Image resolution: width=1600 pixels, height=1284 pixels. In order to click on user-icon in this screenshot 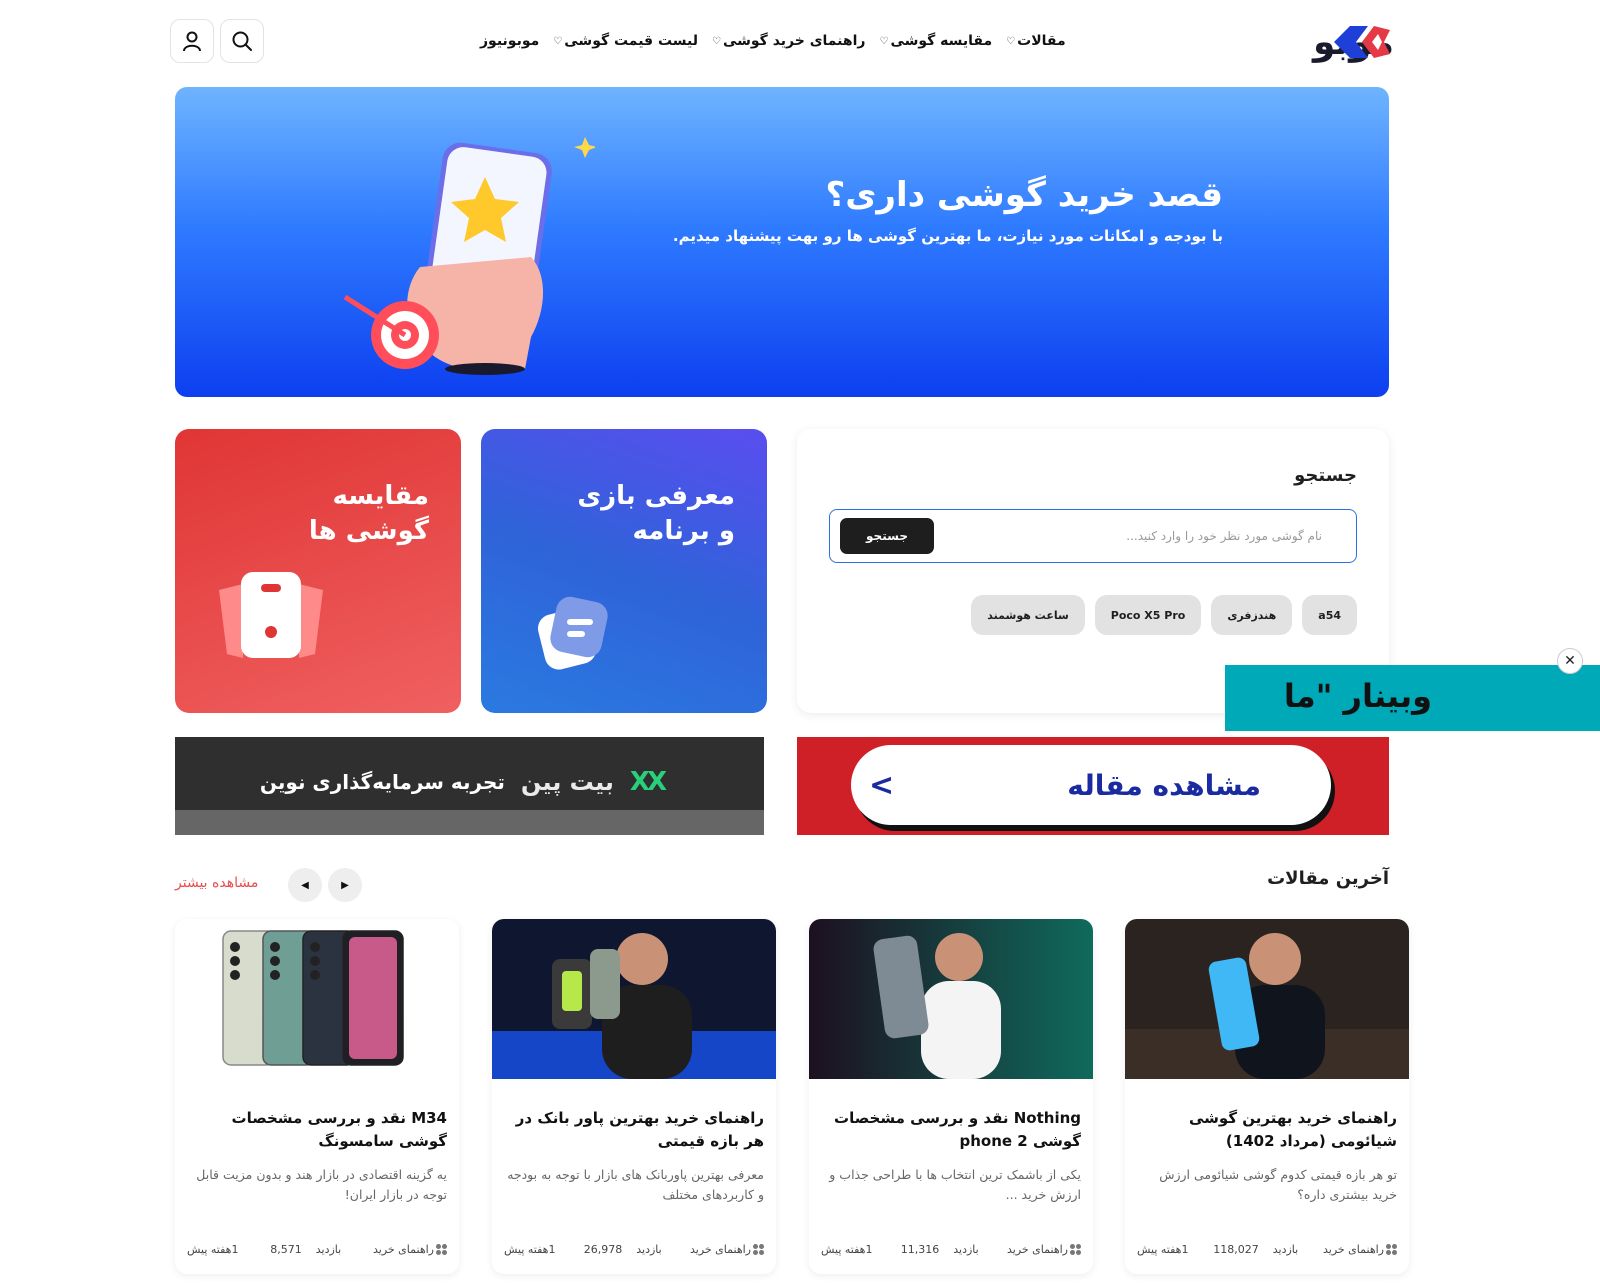, I will do `click(192, 41)`.